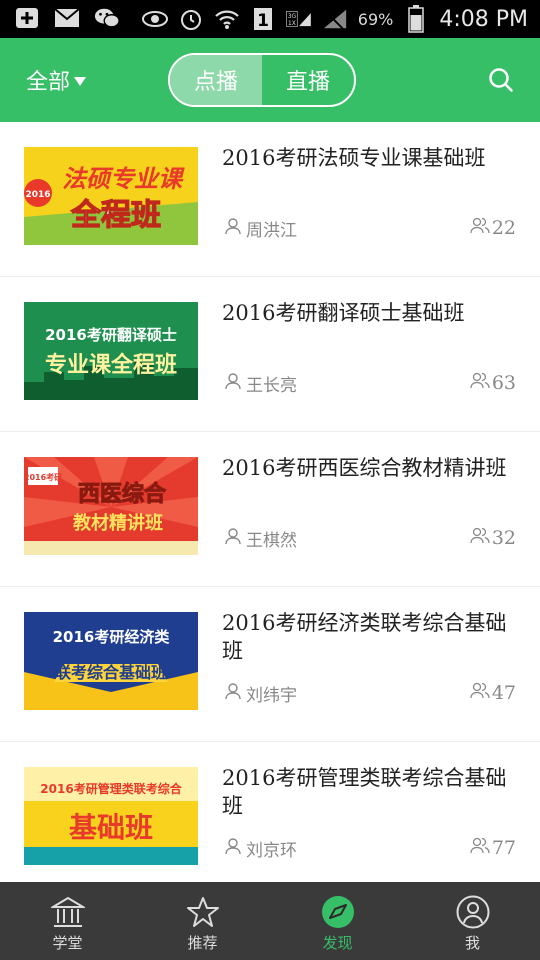 Image resolution: width=540 pixels, height=960 pixels. I want to click on course-teacher: 周洪江, so click(260, 228).